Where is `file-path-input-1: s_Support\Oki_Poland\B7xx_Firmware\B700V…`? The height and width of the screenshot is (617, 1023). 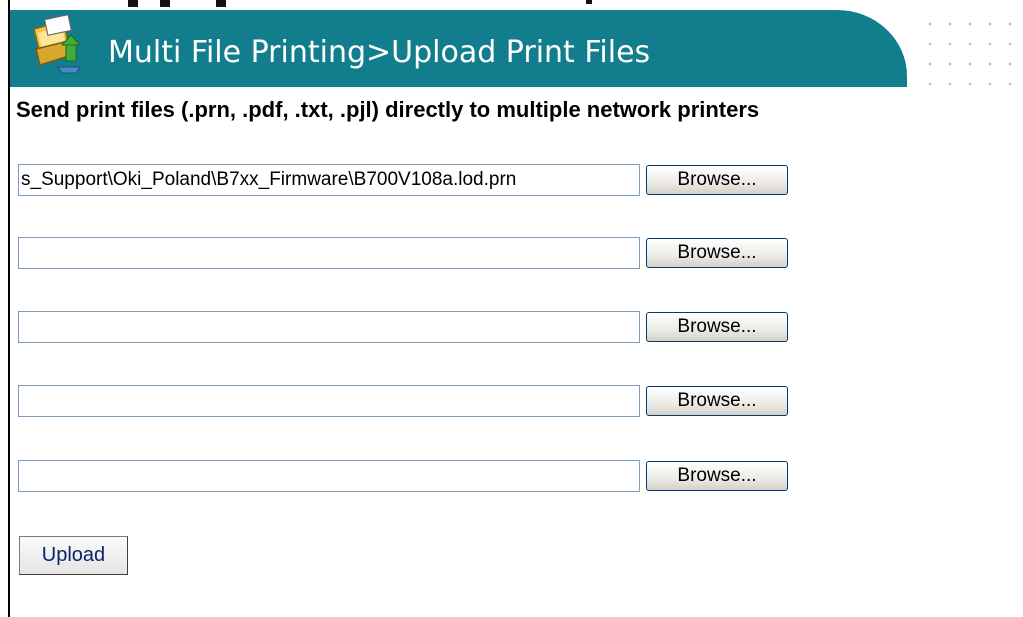 file-path-input-1: s_Support\Oki_Poland\B7xx_Firmware\B700V… is located at coordinates (329, 180).